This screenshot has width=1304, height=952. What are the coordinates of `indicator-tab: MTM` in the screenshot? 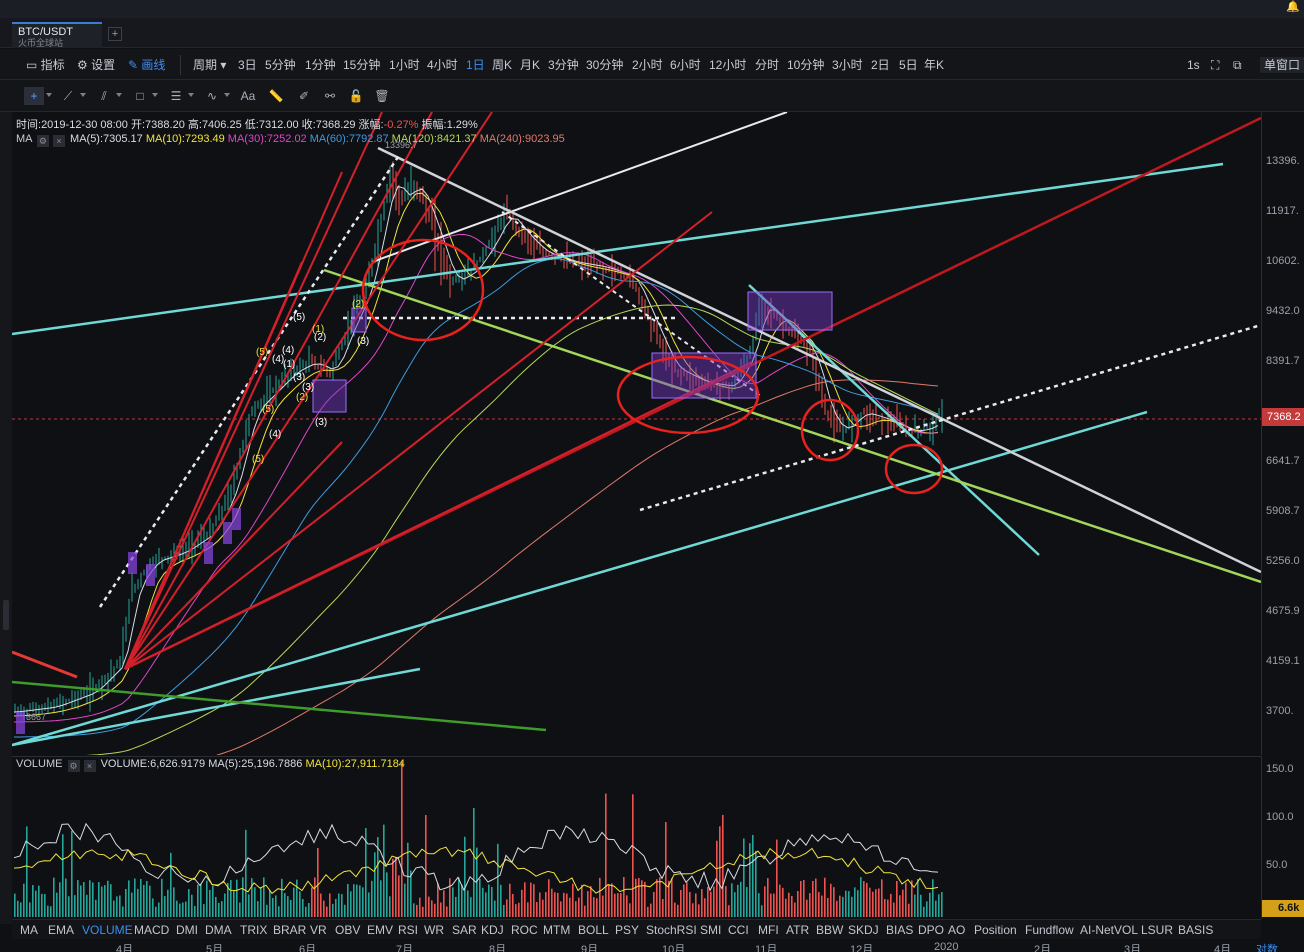 It's located at (556, 930).